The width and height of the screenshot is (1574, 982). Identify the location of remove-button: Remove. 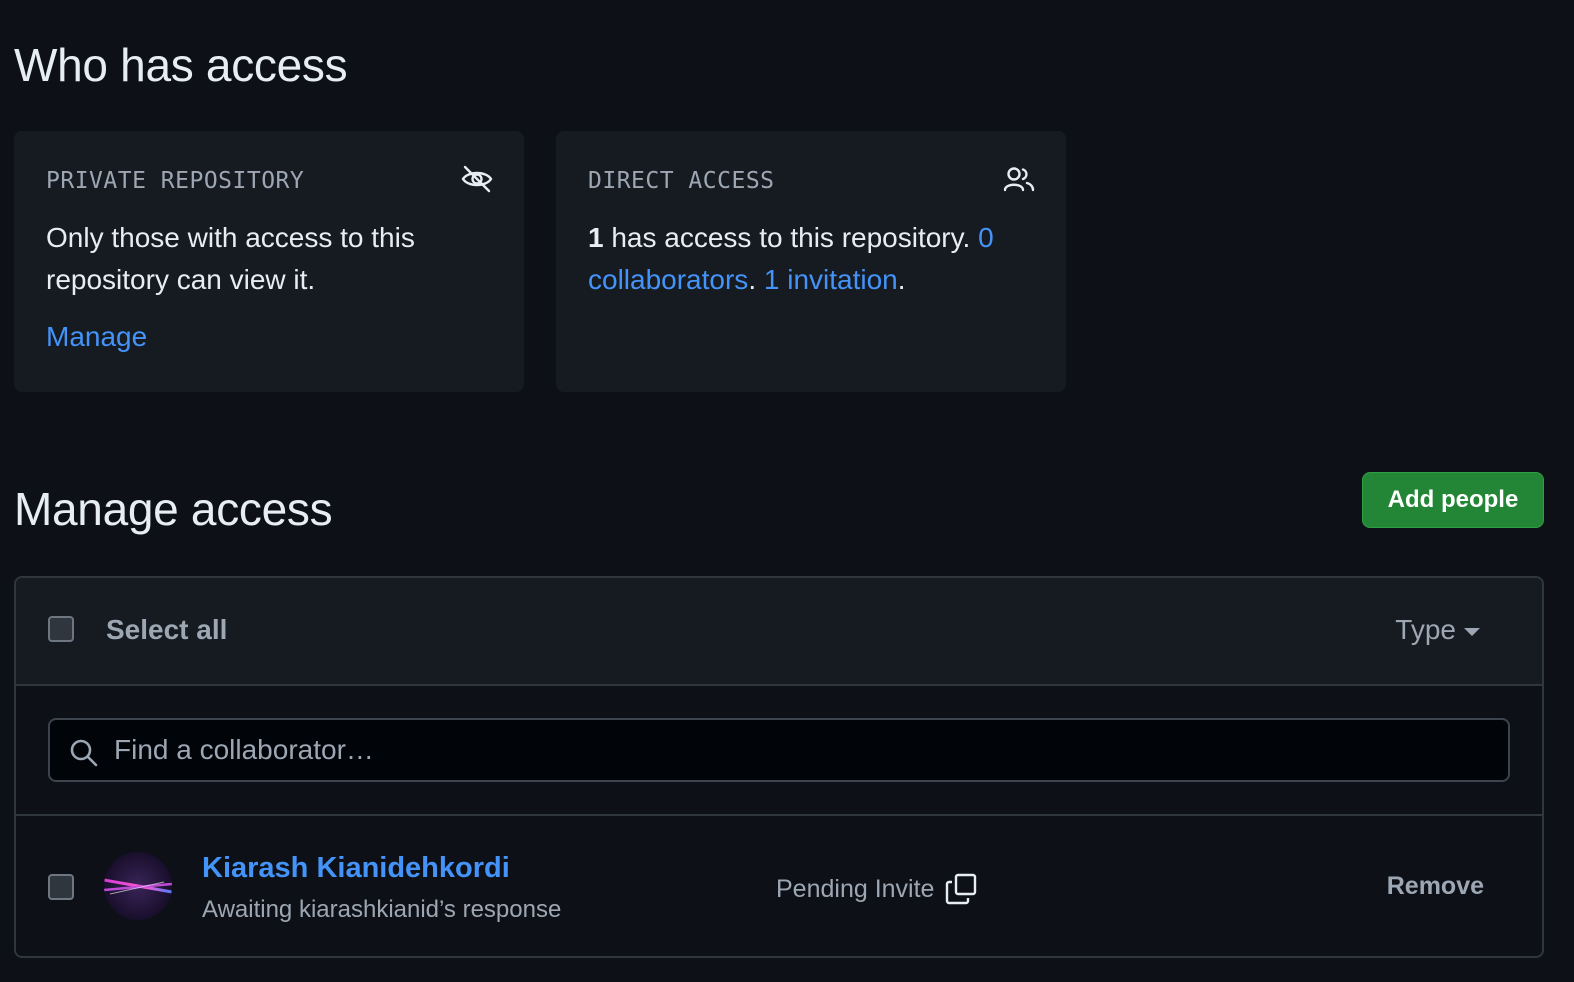
(1435, 886).